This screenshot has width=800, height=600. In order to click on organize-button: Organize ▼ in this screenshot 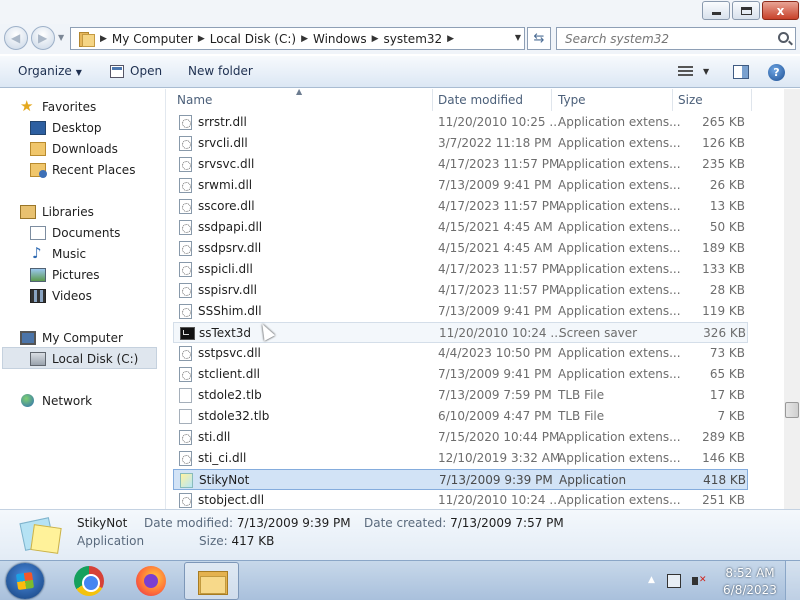, I will do `click(50, 71)`.